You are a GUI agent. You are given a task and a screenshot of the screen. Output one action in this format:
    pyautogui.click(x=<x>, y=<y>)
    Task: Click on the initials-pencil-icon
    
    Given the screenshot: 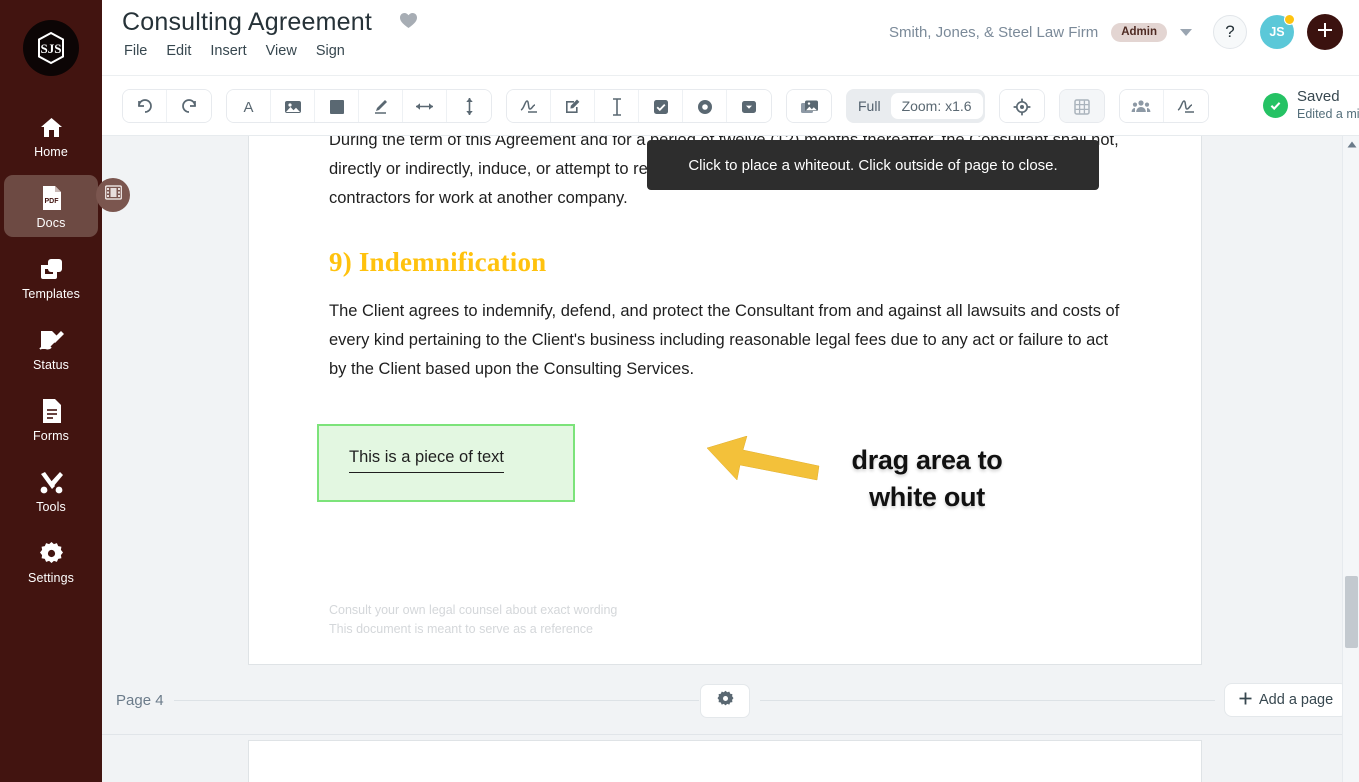 What is the action you would take?
    pyautogui.click(x=572, y=106)
    